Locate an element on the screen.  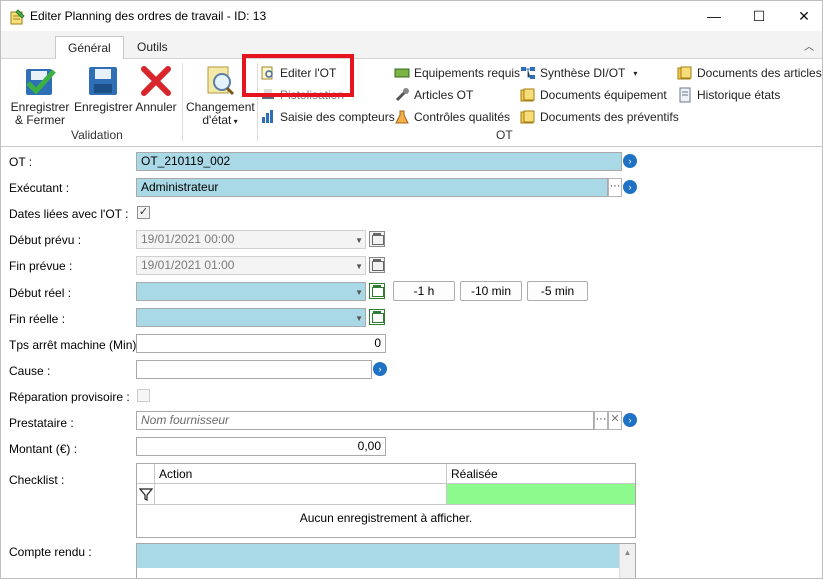
done-column-header: Réalisée is located at coordinates (541, 474).